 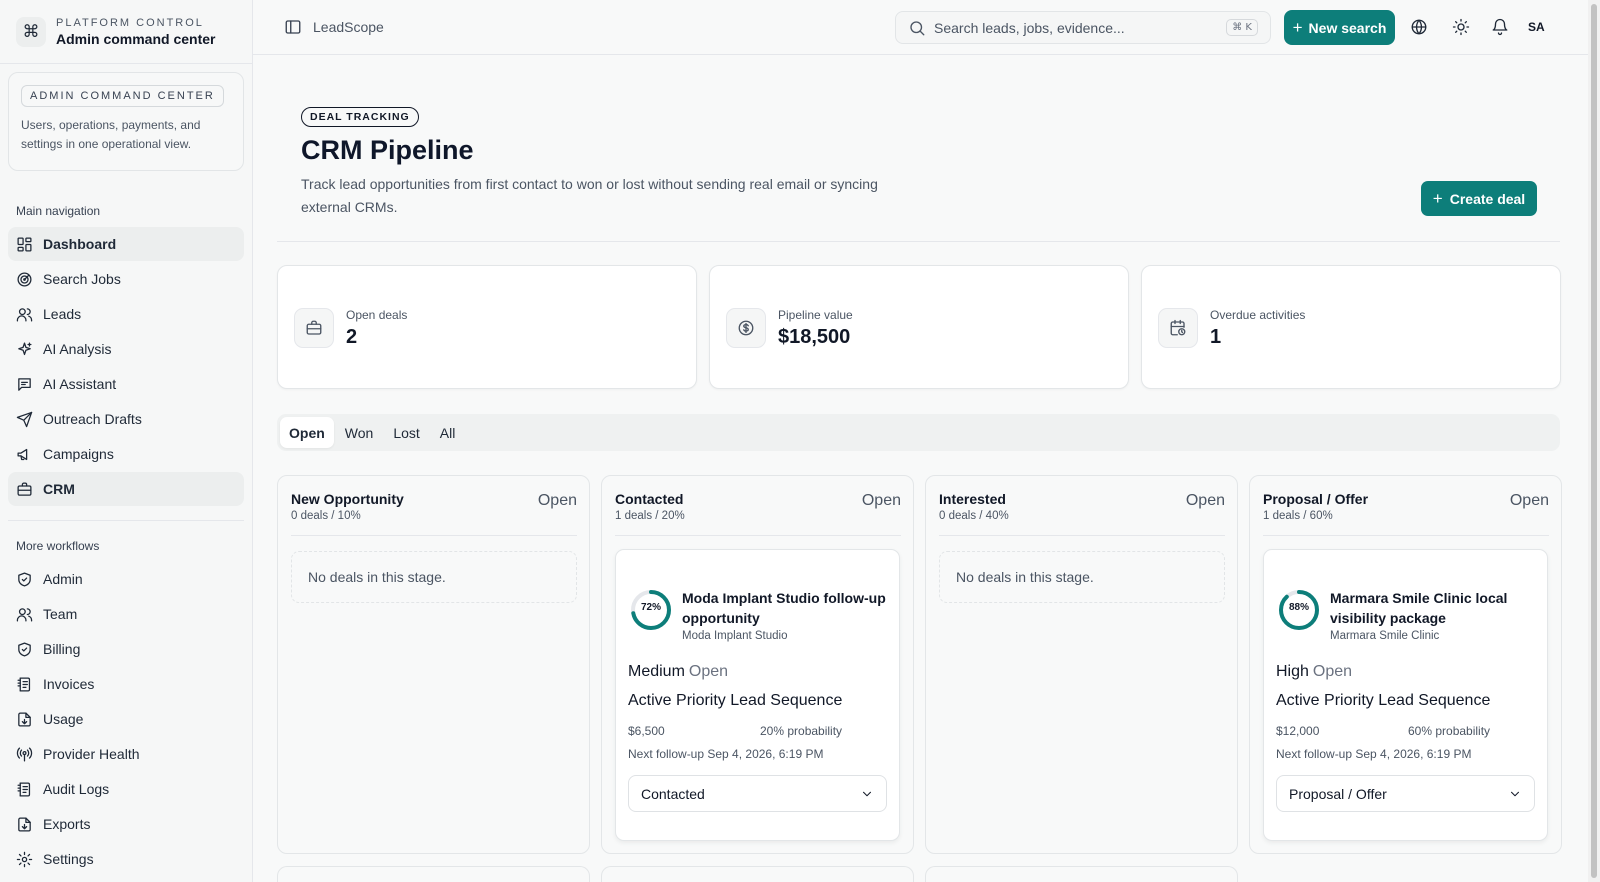 What do you see at coordinates (1298, 516) in the screenshot?
I see `column-meta: 1 deals / 60%` at bounding box center [1298, 516].